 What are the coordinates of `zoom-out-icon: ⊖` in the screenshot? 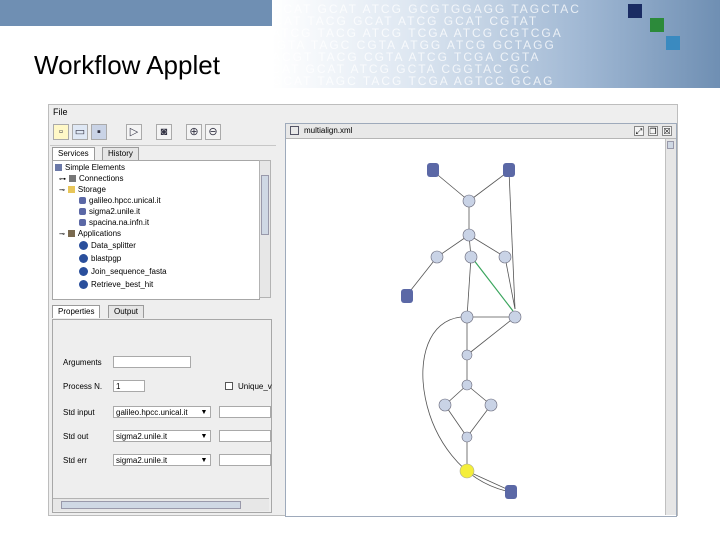 It's located at (213, 132).